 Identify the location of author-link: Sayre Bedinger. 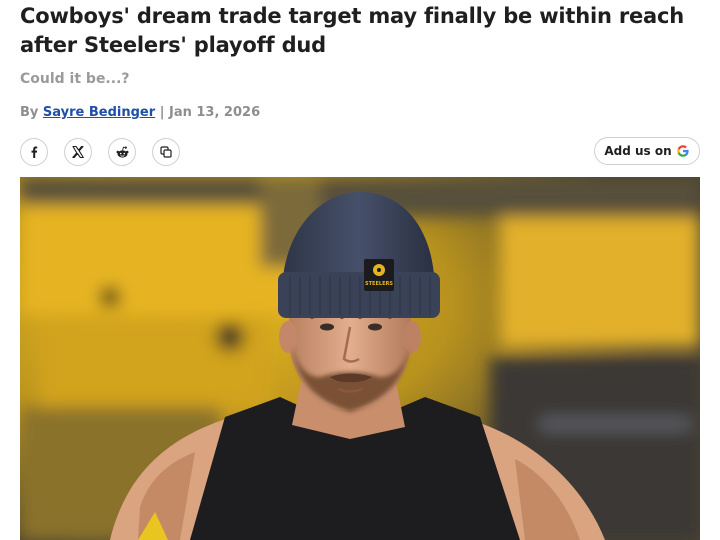
(99, 112).